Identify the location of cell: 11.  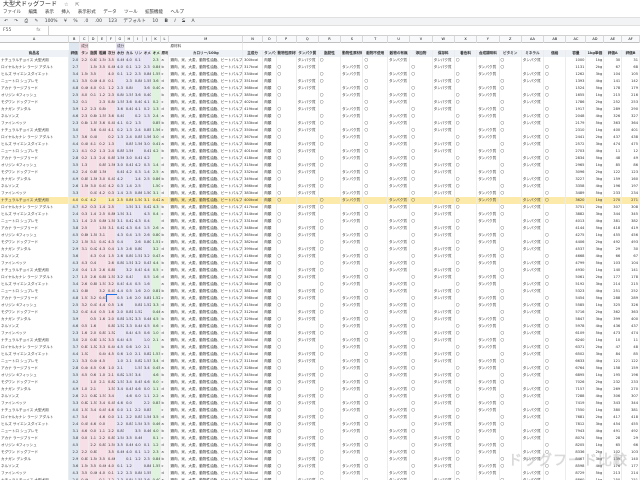
(631, 340).